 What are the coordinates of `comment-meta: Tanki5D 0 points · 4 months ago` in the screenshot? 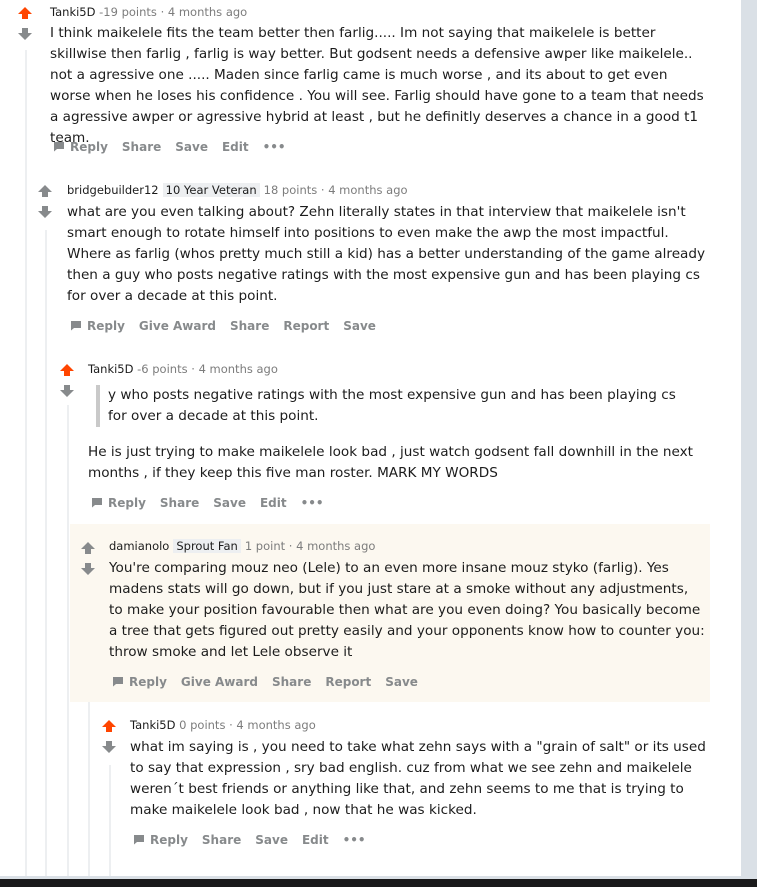 It's located at (223, 725).